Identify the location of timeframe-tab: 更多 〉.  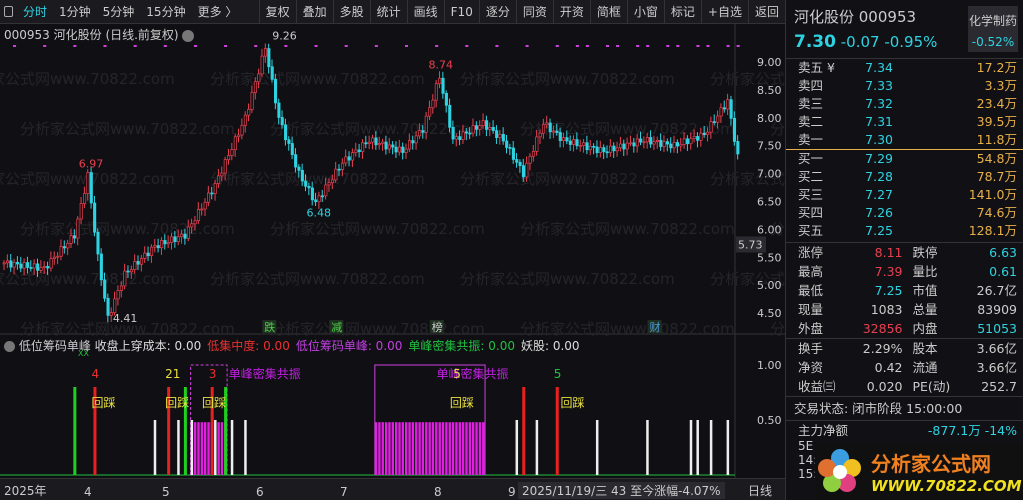
(218, 12).